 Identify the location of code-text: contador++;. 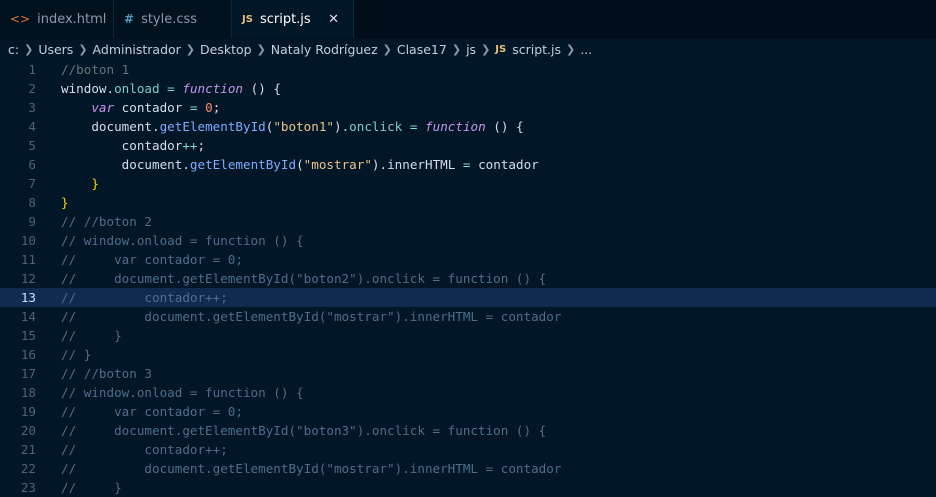
(120, 145).